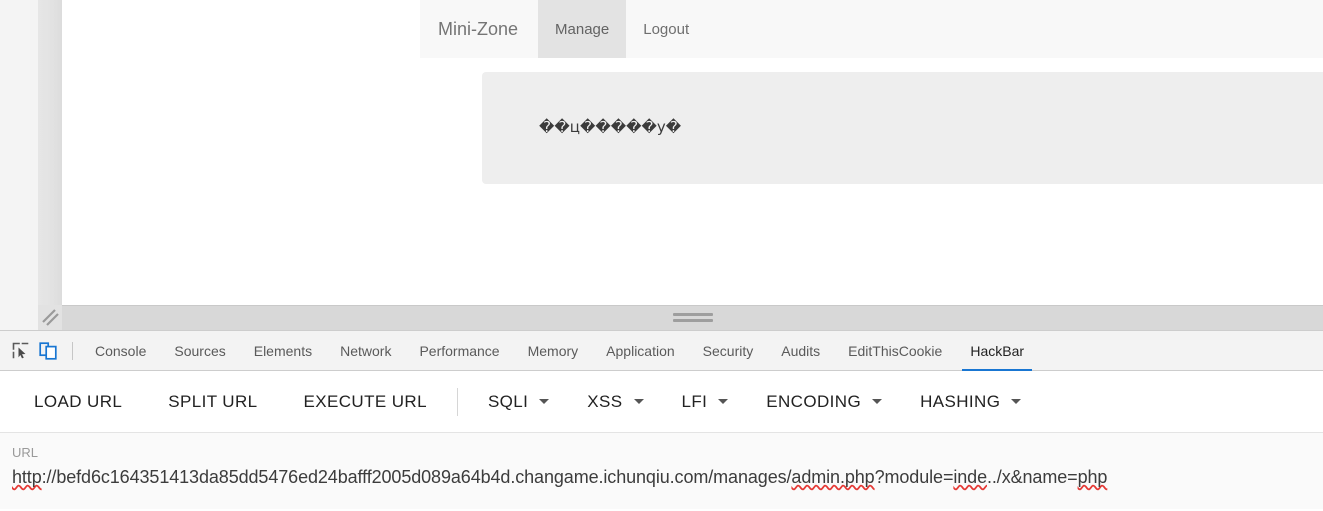 The width and height of the screenshot is (1323, 511). I want to click on garbled-output-text: ��ц�����у�, so click(610, 127).